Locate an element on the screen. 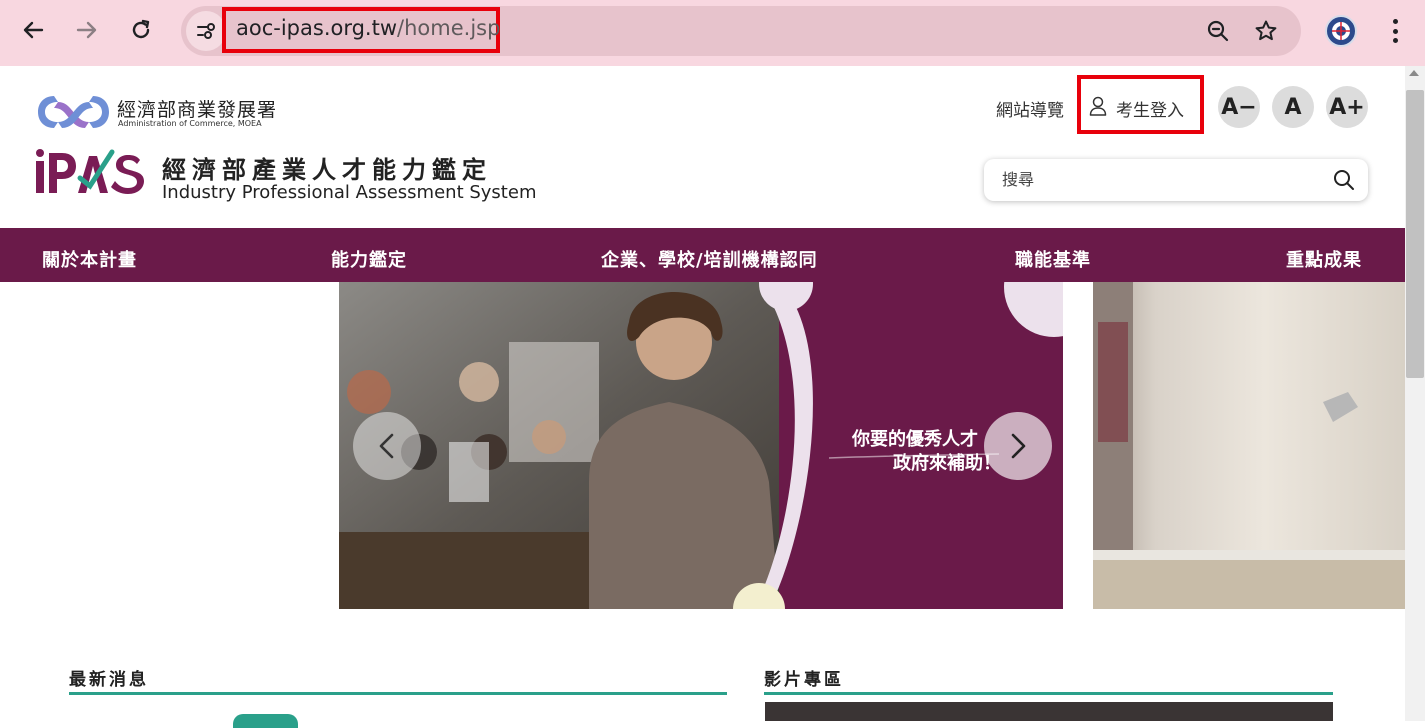 Image resolution: width=1425 pixels, height=728 pixels. scrollbar-thumb is located at coordinates (1415, 234).